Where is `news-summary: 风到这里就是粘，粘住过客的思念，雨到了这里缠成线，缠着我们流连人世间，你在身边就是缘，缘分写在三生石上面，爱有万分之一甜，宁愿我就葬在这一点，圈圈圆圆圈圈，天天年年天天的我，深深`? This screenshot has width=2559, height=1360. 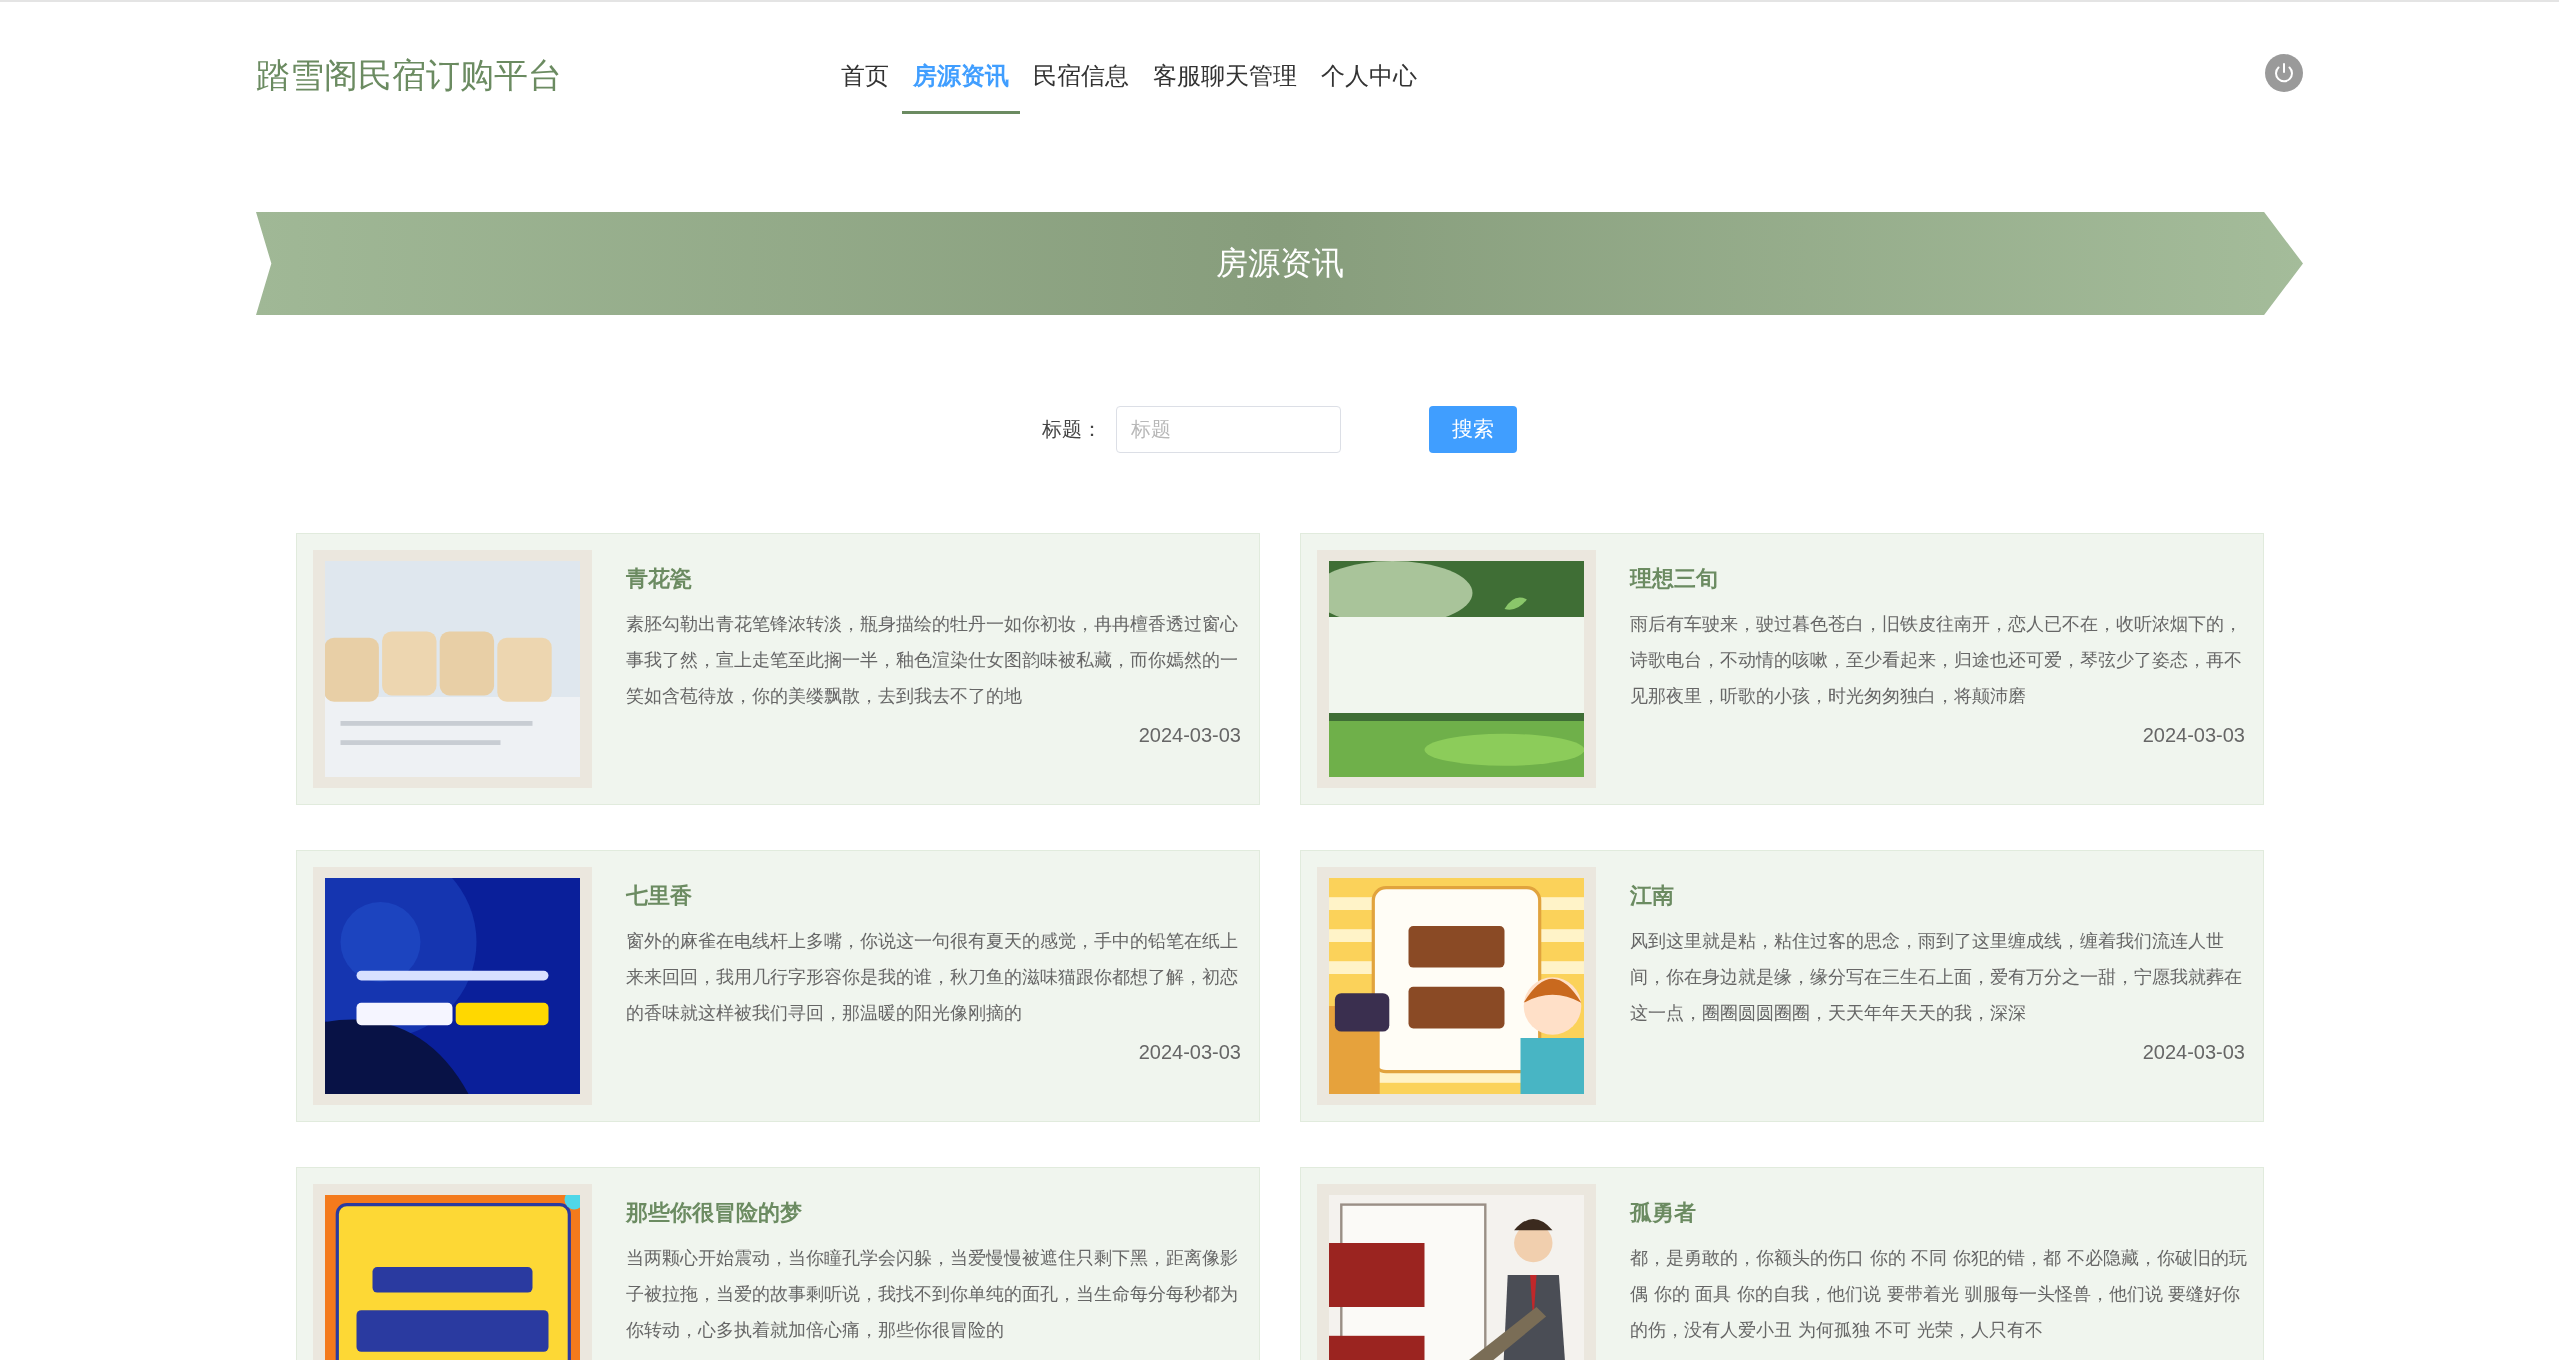 news-summary: 风到这里就是粘，粘住过客的思念，雨到了这里缠成线，缠着我们流连人世间，你在身边就是缘，缘分写在三生石上面，爱有万分之一甜，宁愿我就葬在这一点，圈圈圆圆圈圈，天天年年天天的我，深深 is located at coordinates (1936, 977).